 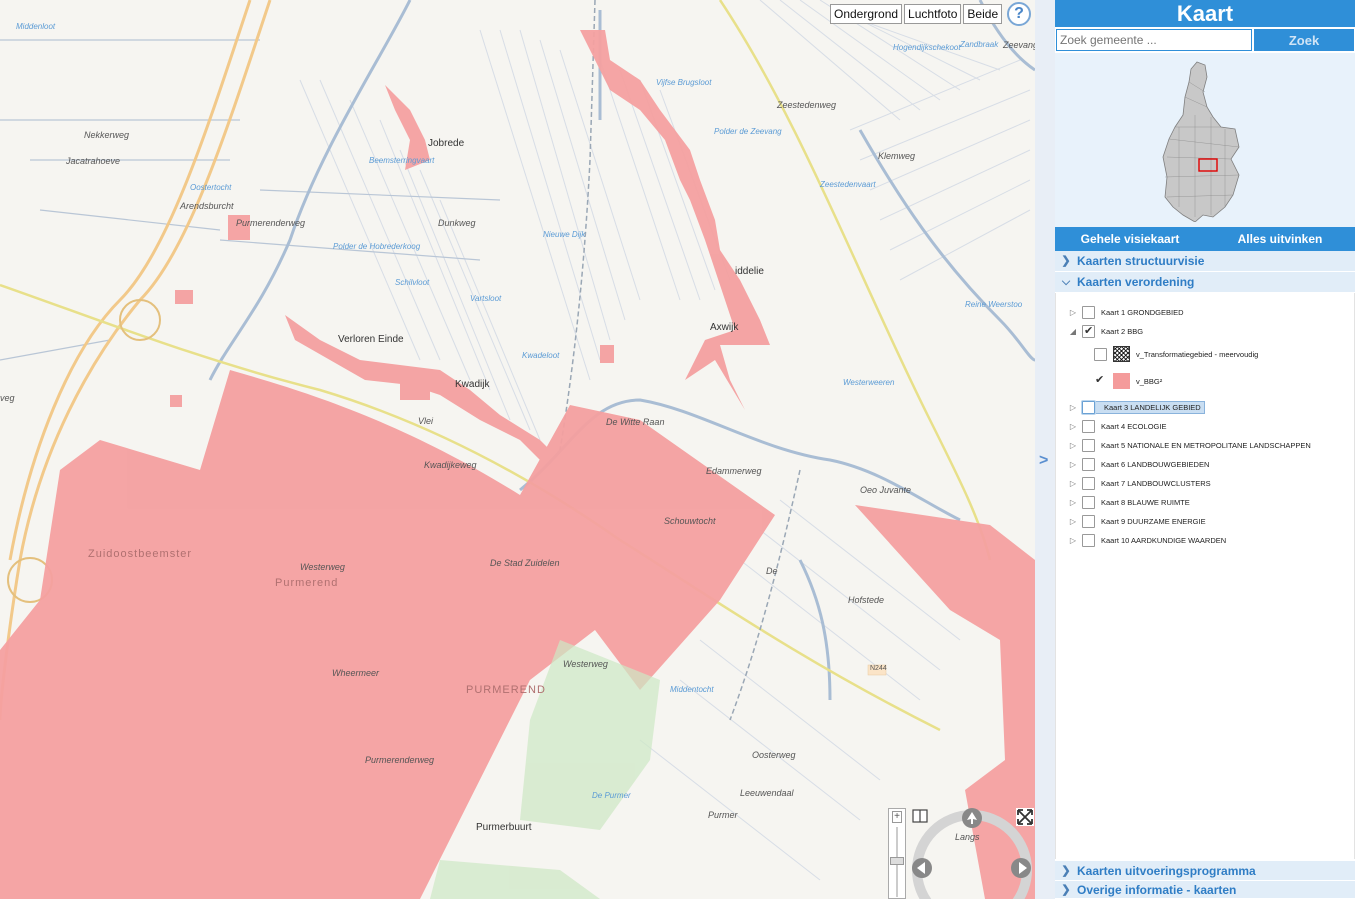 I want to click on map-label-road: Zeevangdijk, so click(x=1019, y=45).